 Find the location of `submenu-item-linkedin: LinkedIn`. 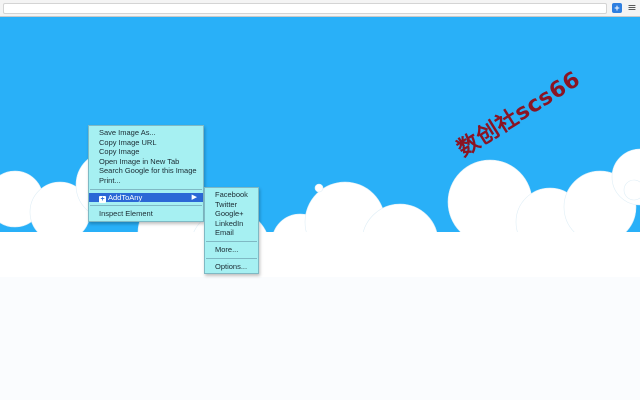

submenu-item-linkedin: LinkedIn is located at coordinates (231, 224).